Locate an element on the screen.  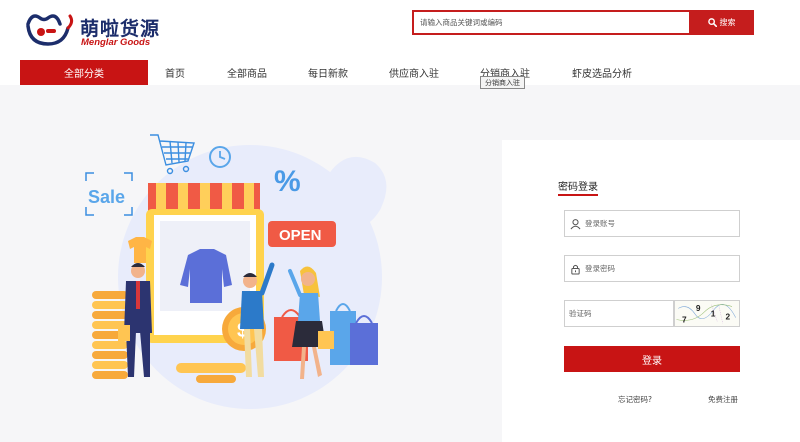
captcha-char: 9 is located at coordinates (698, 308).